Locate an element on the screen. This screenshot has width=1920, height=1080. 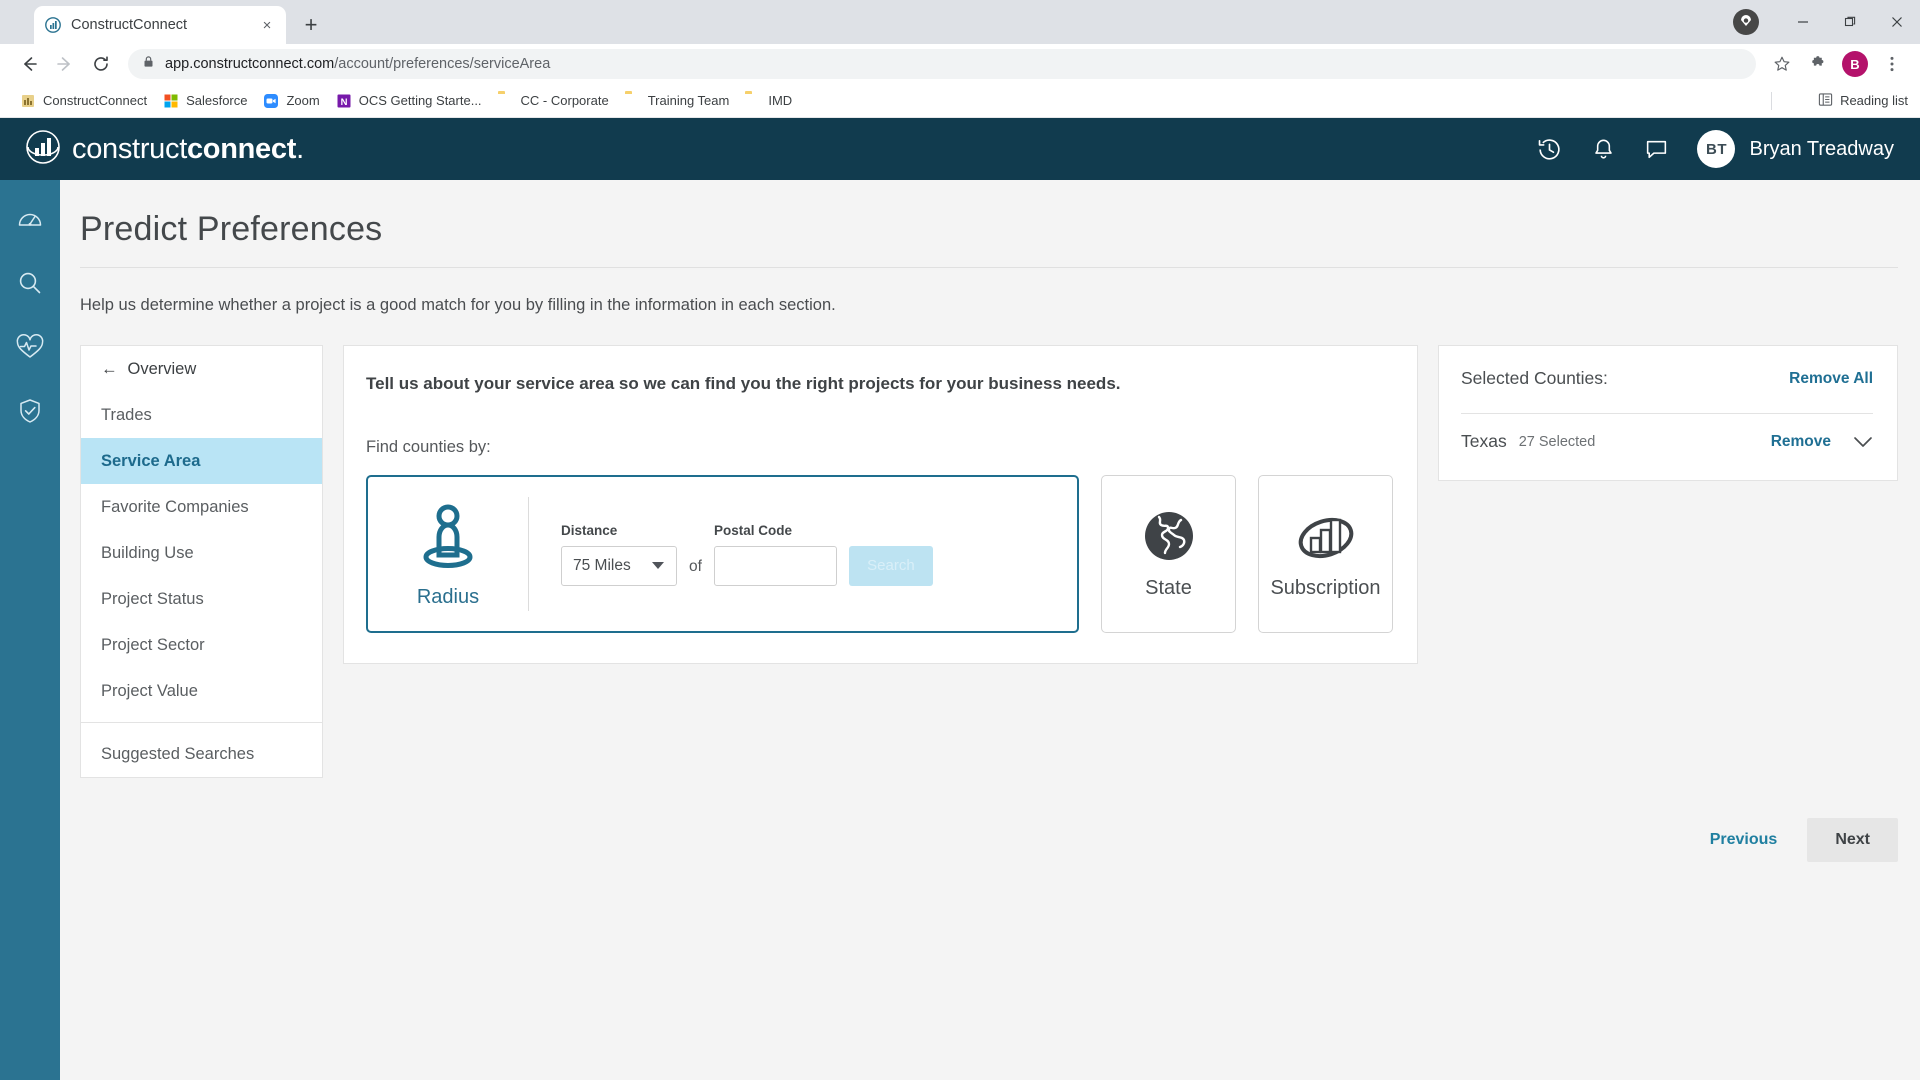
distance-select-value: 75 Miles is located at coordinates (602, 565).